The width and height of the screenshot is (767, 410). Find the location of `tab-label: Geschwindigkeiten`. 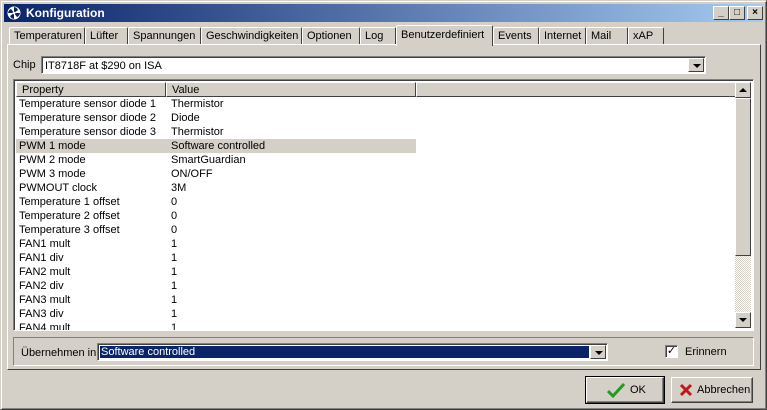

tab-label: Geschwindigkeiten is located at coordinates (252, 36).